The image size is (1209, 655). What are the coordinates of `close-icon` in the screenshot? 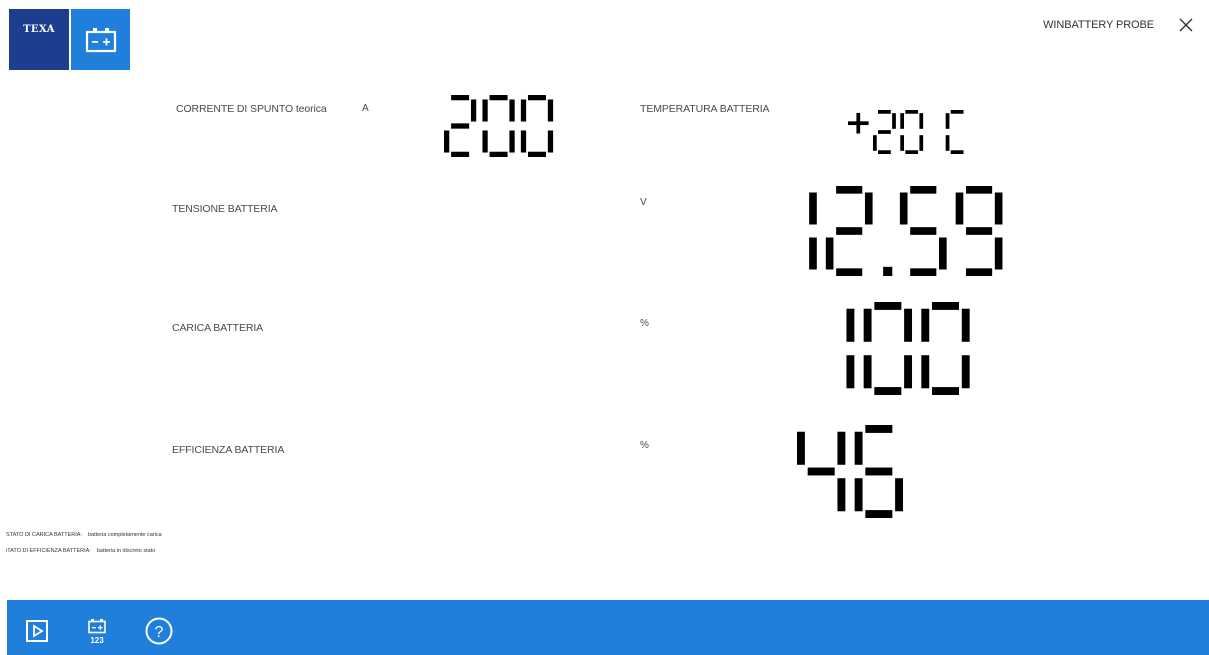 It's located at (1186, 25).